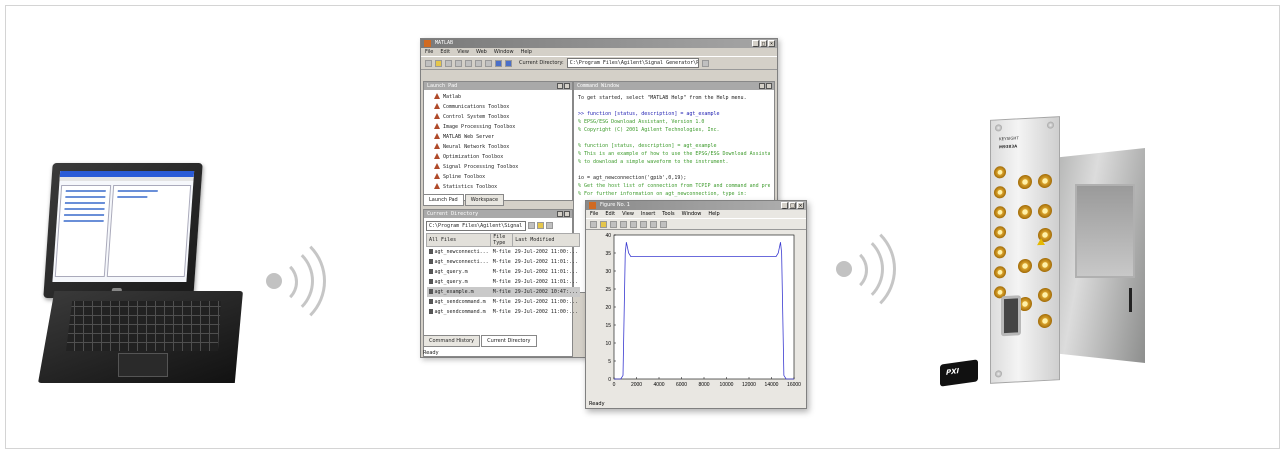  What do you see at coordinates (502, 240) in the screenshot?
I see `column-header: File Type` at bounding box center [502, 240].